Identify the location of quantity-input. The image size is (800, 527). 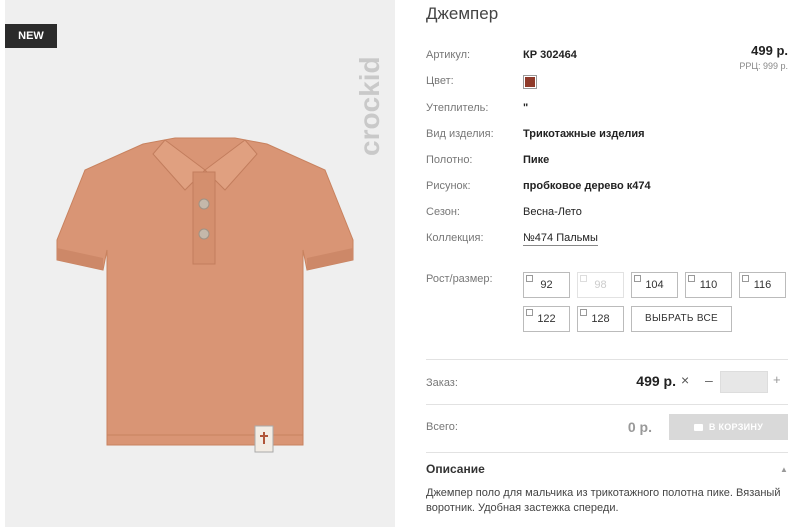
(744, 382).